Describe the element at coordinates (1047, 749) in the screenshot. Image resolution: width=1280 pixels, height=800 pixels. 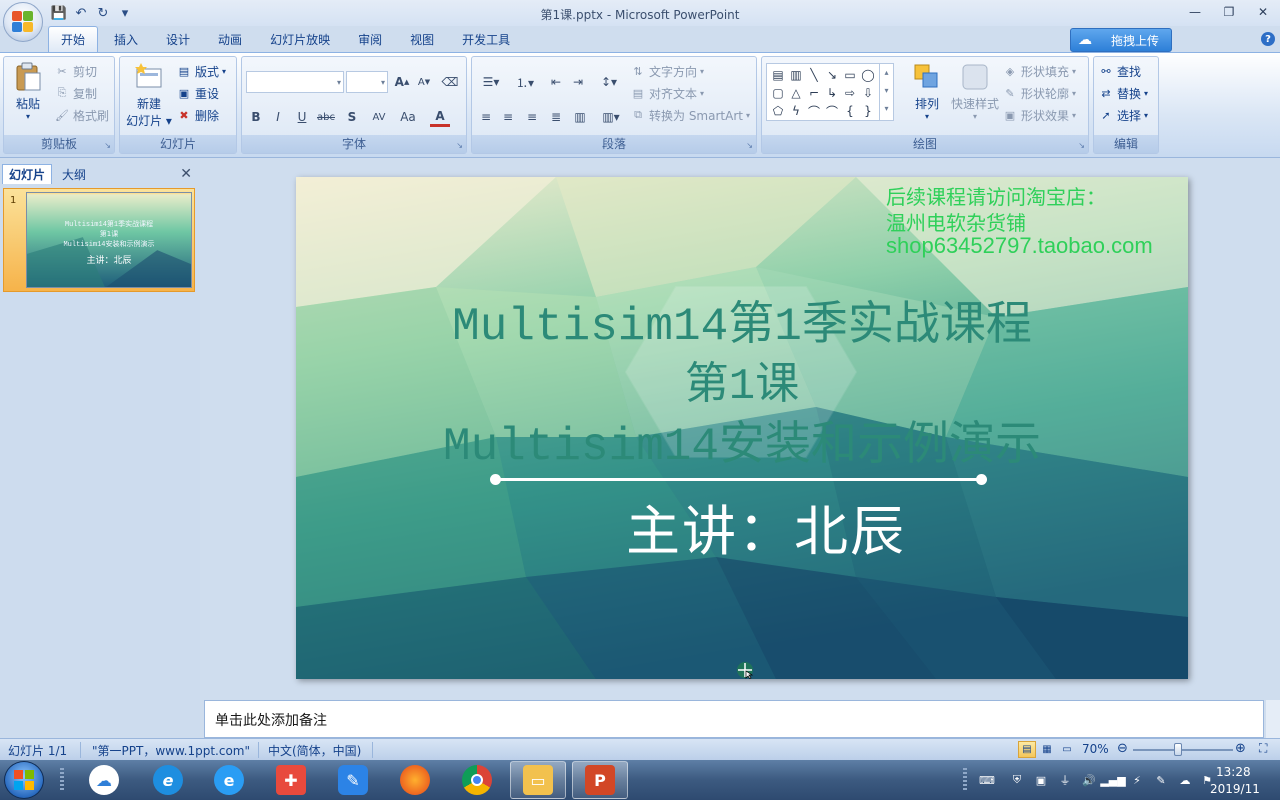
I see `slide-sorter-icon: ▦` at that location.